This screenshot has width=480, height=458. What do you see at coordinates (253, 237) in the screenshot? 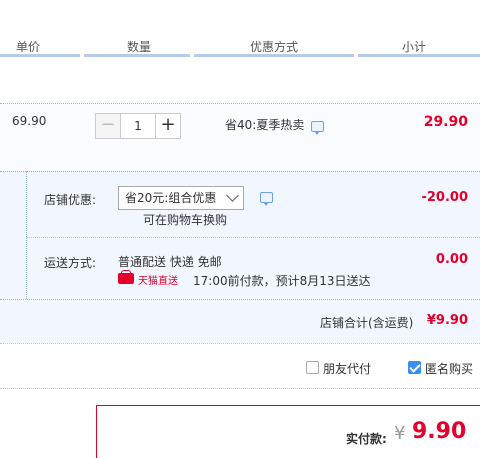
I see `divider` at bounding box center [253, 237].